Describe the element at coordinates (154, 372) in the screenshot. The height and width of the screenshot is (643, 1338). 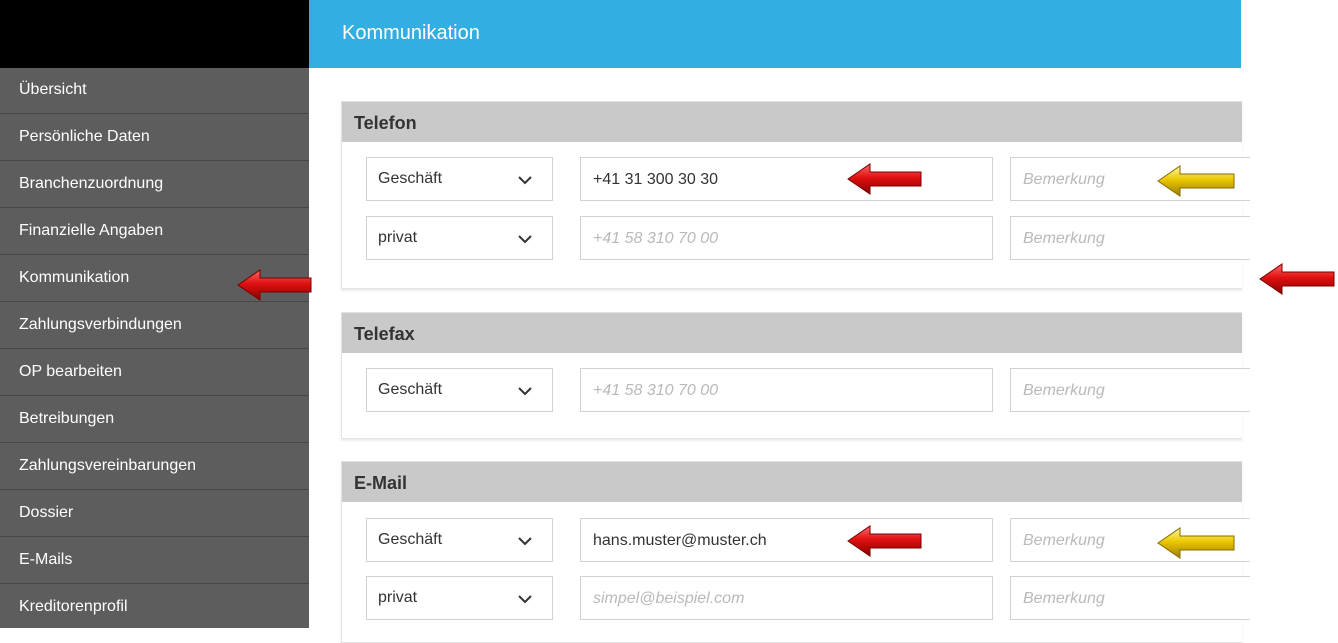
I see `sidebar-item-op-bearbeiten: OP bearbeiten` at that location.